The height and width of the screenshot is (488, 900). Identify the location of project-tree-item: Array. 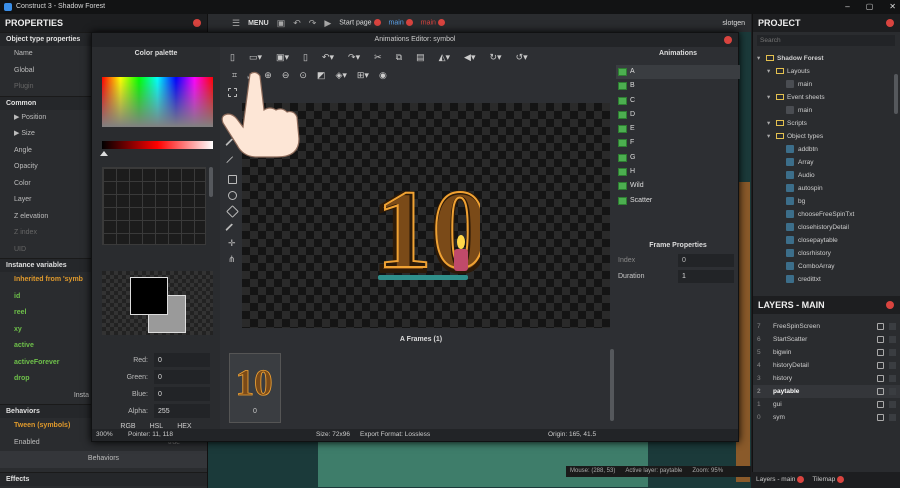
(826, 162).